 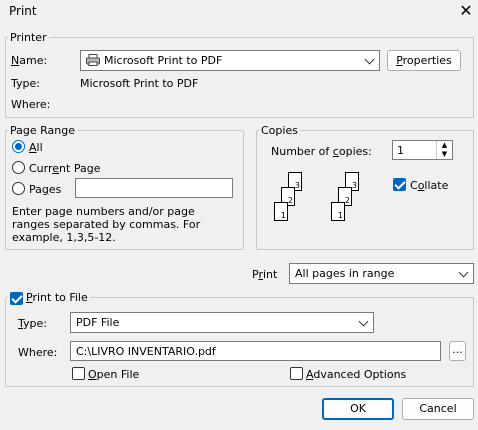 What do you see at coordinates (45, 189) in the screenshot?
I see `radio-pages-label: Pages` at bounding box center [45, 189].